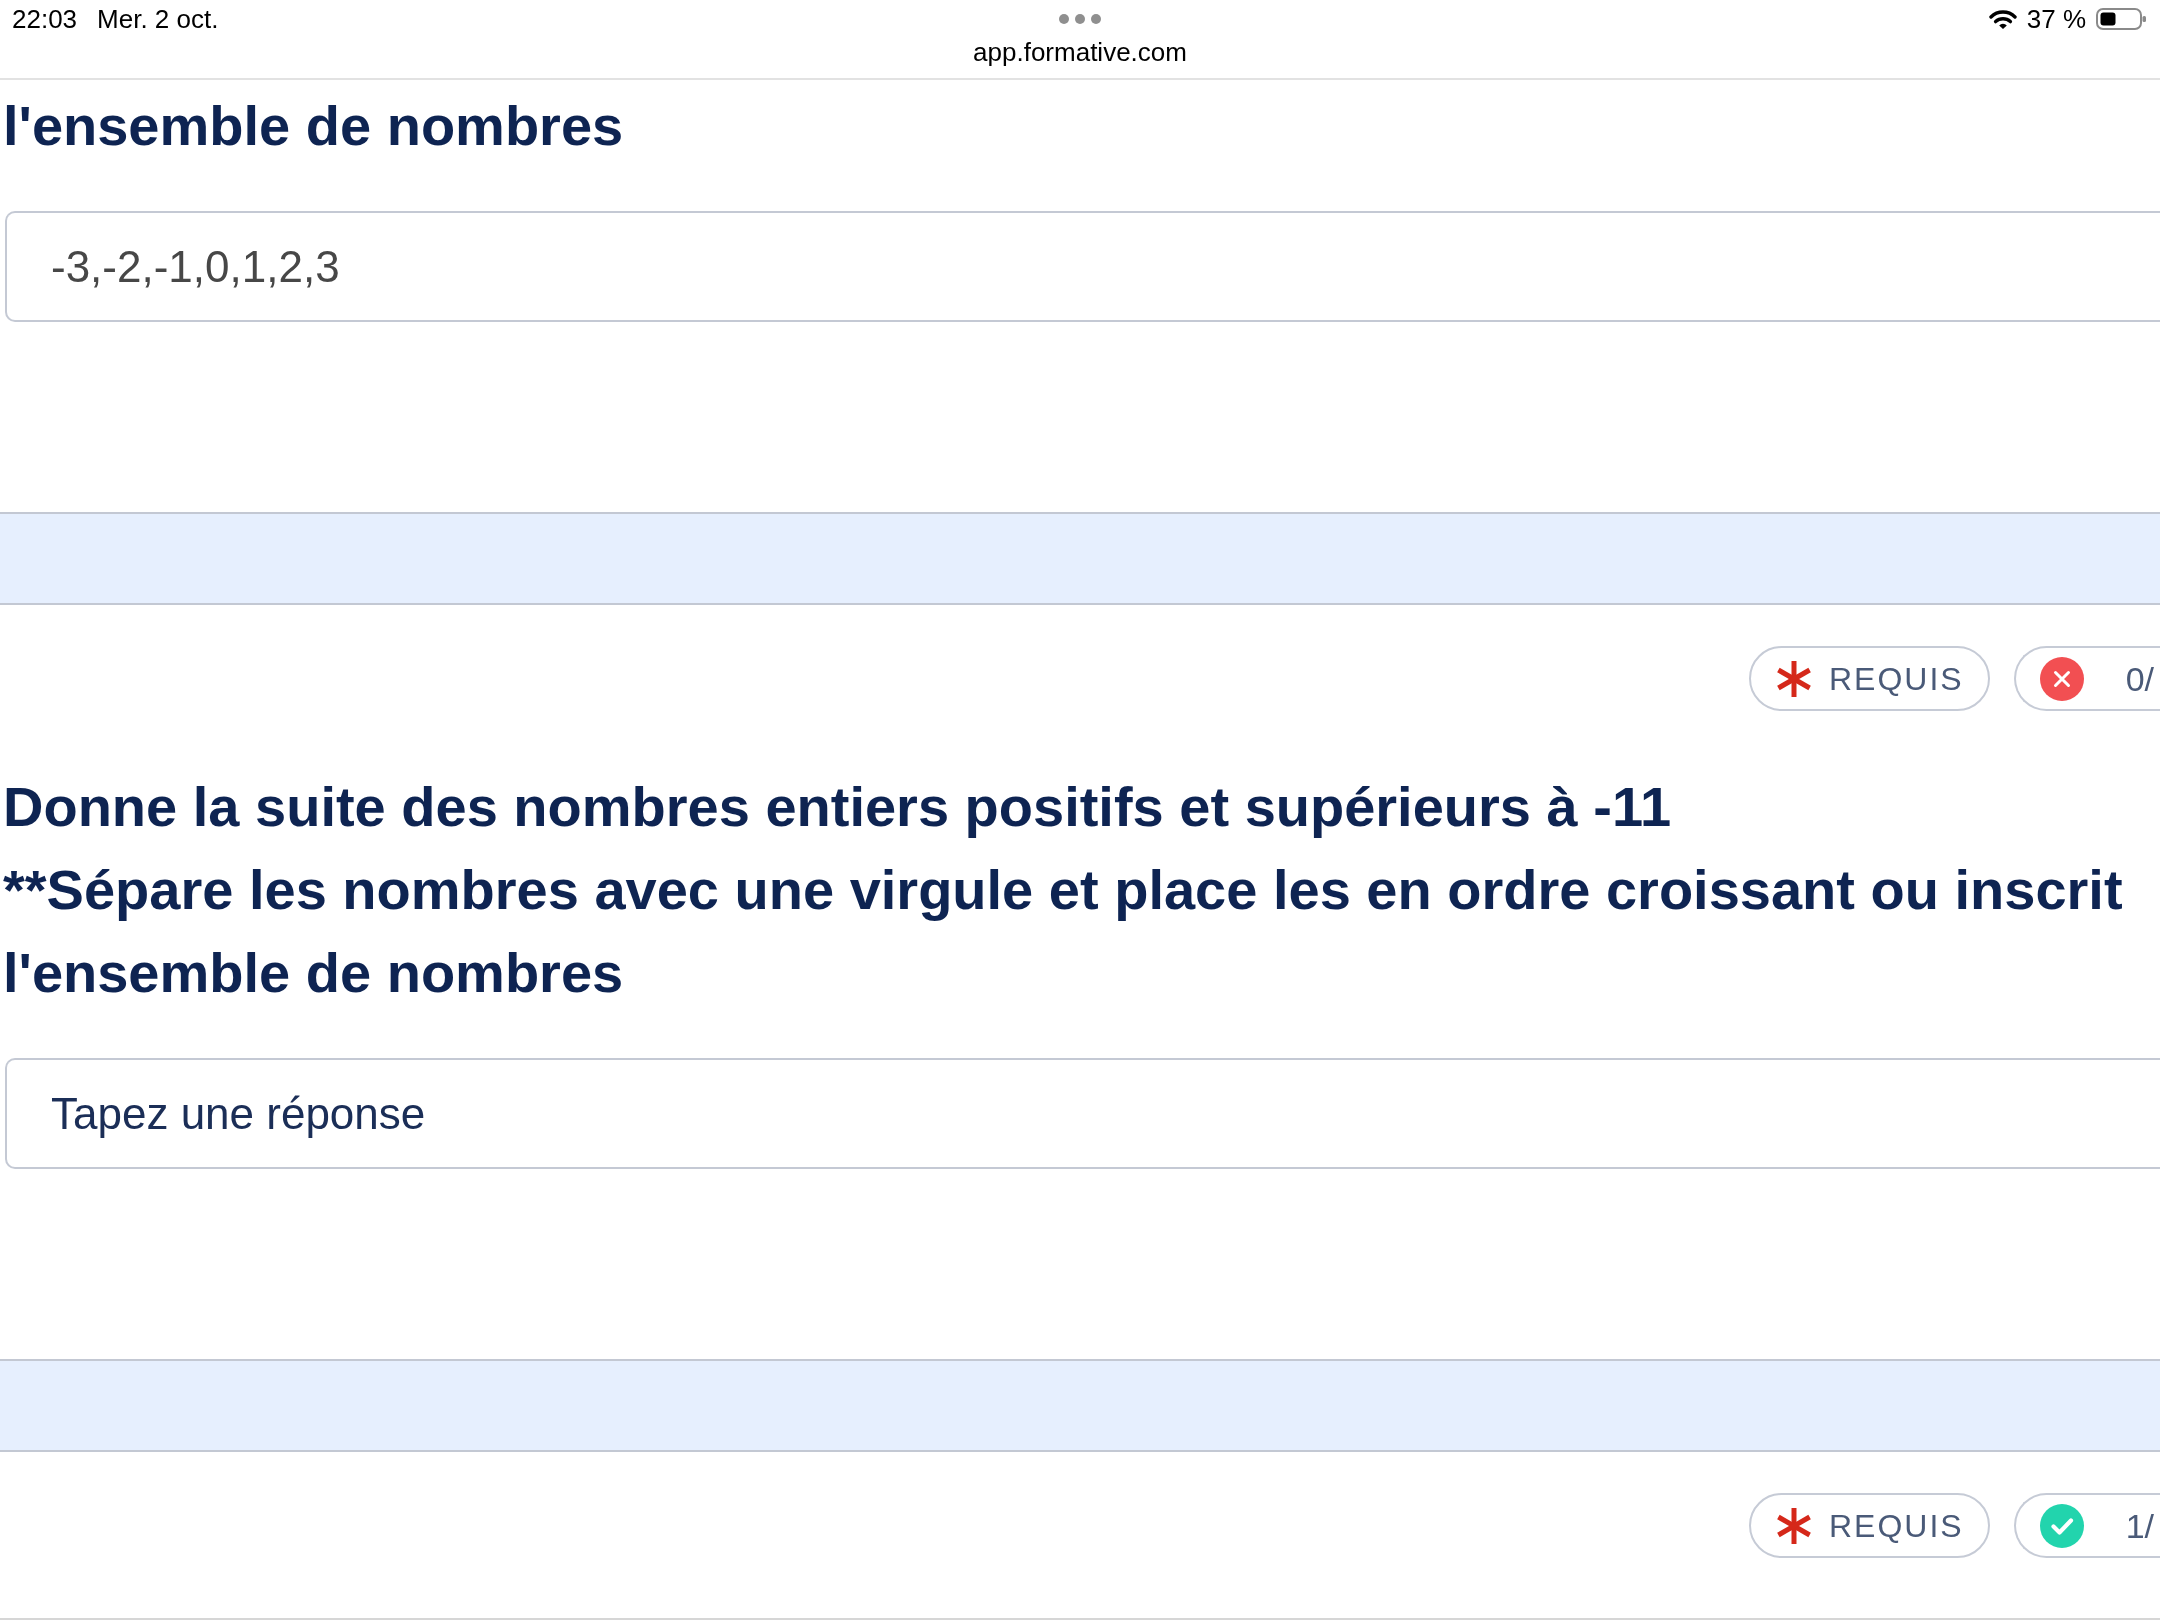  What do you see at coordinates (45, 19) in the screenshot?
I see `status-time: 22:03` at bounding box center [45, 19].